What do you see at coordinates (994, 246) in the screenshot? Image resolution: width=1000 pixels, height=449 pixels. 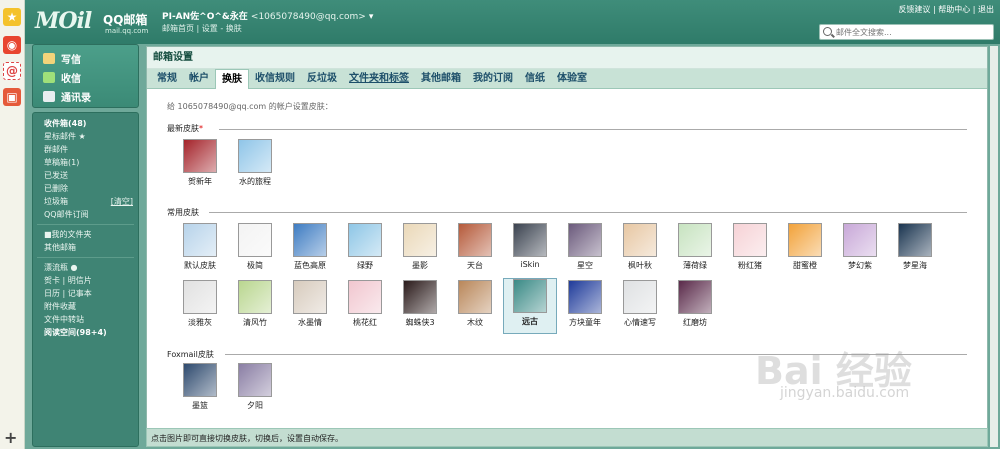 I see `page-scrollbar` at bounding box center [994, 246].